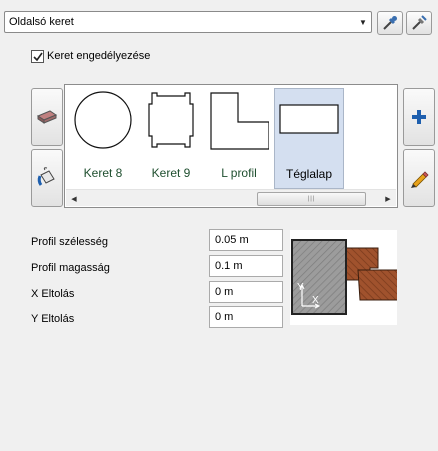 This screenshot has width=438, height=451. Describe the element at coordinates (315, 300) in the screenshot. I see `axis-x-label: X` at that location.